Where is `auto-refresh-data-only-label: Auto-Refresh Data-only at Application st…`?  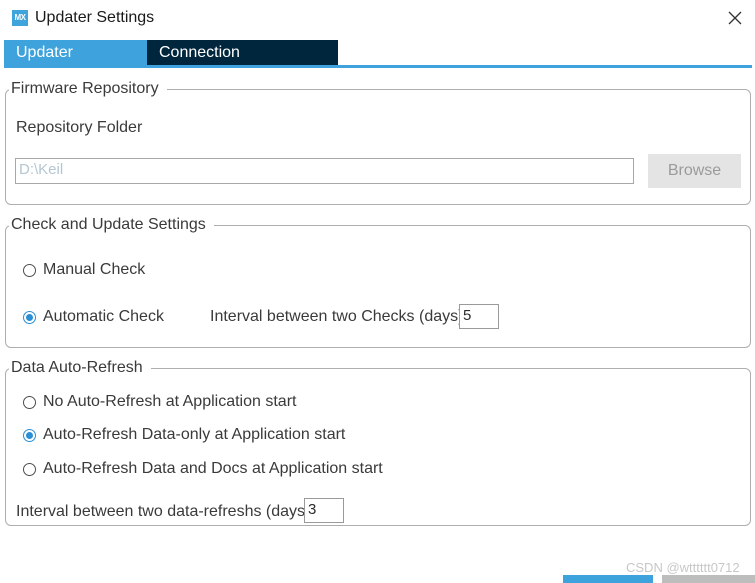
auto-refresh-data-only-label: Auto-Refresh Data-only at Application st… is located at coordinates (194, 434).